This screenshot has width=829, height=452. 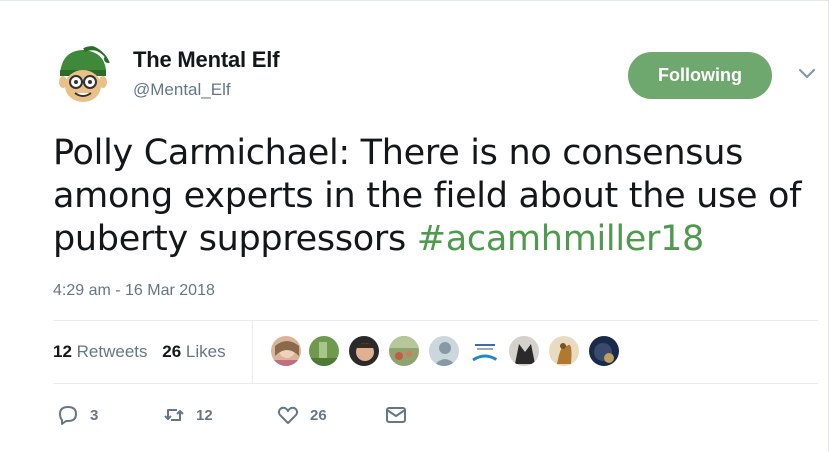 What do you see at coordinates (174, 415) in the screenshot?
I see `retweet-icon` at bounding box center [174, 415].